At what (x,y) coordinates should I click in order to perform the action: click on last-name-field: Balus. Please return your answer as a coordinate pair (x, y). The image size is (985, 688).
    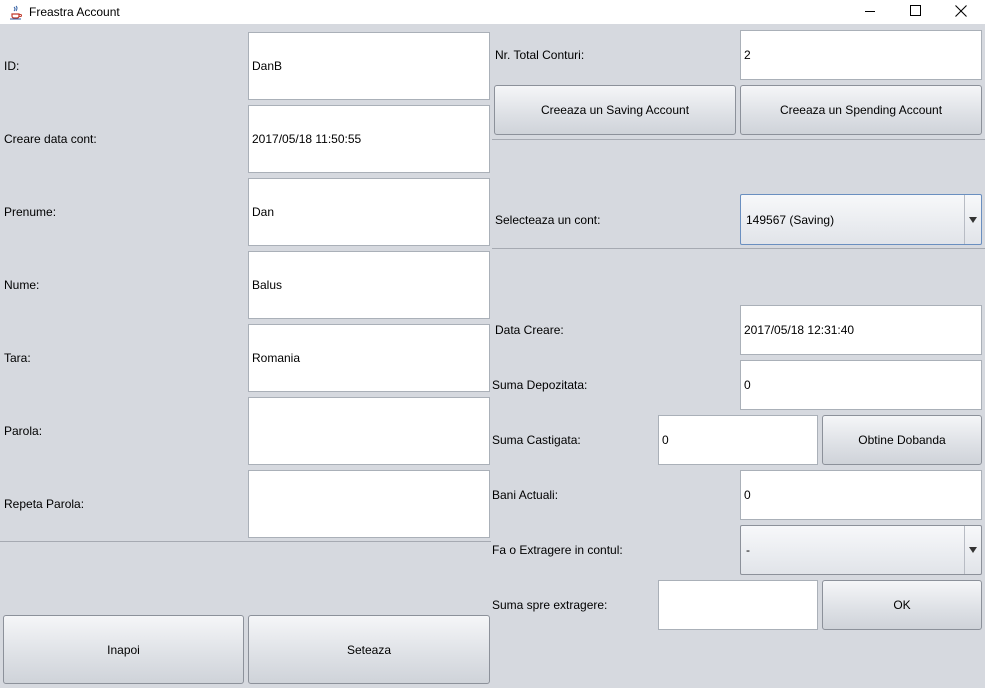
    Looking at the image, I should click on (369, 285).